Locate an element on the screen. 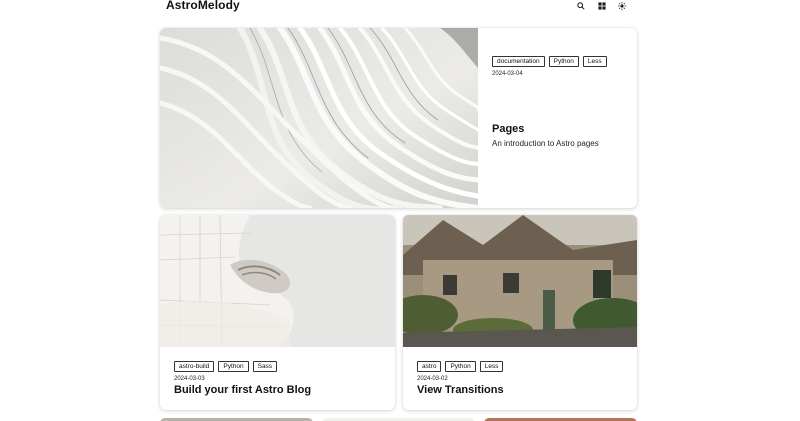 The image size is (800, 421). tag: Sass is located at coordinates (265, 366).